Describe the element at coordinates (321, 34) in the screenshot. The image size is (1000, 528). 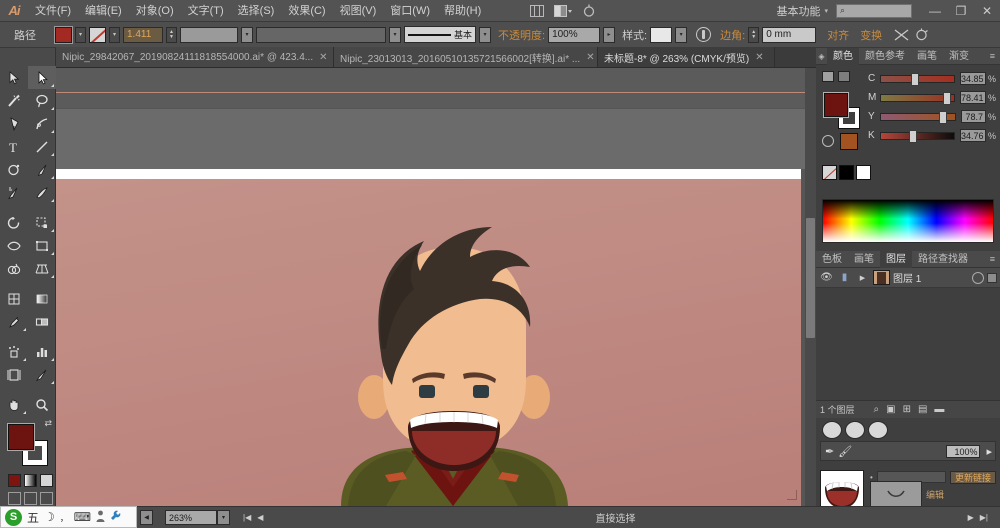
I see `brush-definition-select` at that location.